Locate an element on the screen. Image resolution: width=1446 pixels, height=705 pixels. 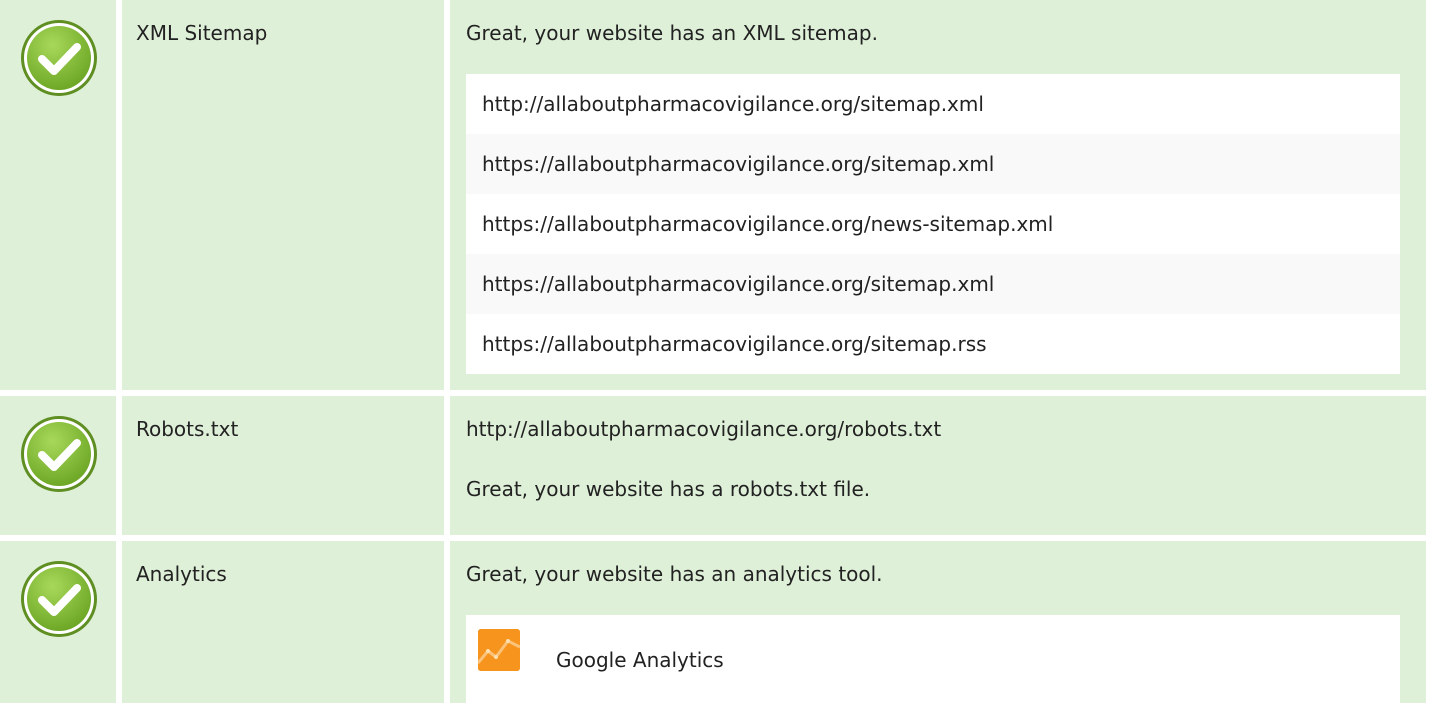
check-label: XML Sitemap is located at coordinates (202, 33).